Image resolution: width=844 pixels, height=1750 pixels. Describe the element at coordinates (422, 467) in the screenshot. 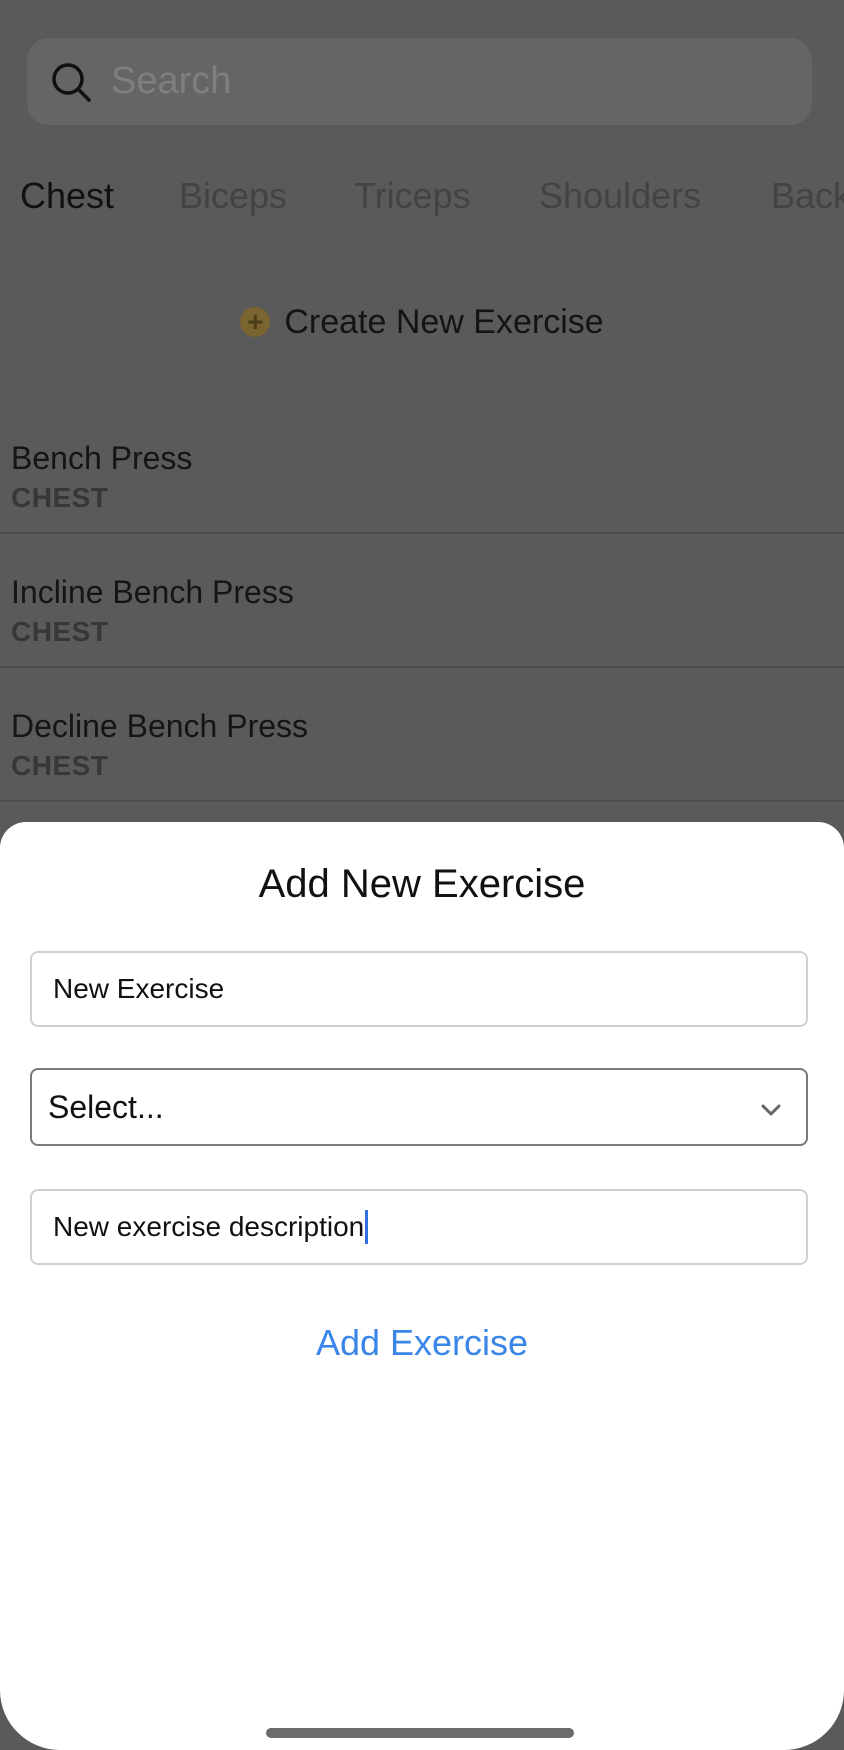

I see `list-item: Bench Press CHEST` at that location.